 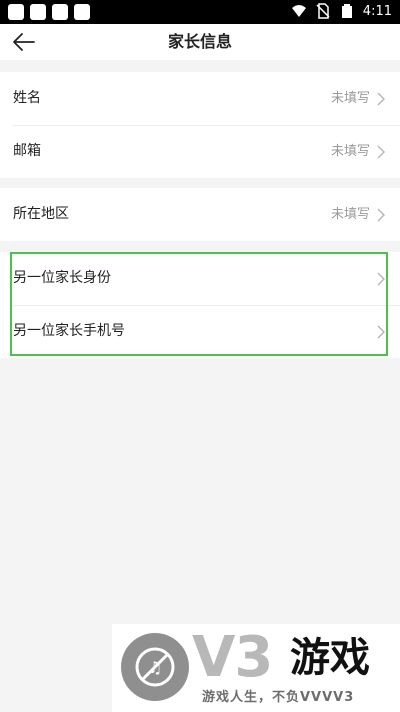 What do you see at coordinates (298, 11) in the screenshot?
I see `wifi-icon` at bounding box center [298, 11].